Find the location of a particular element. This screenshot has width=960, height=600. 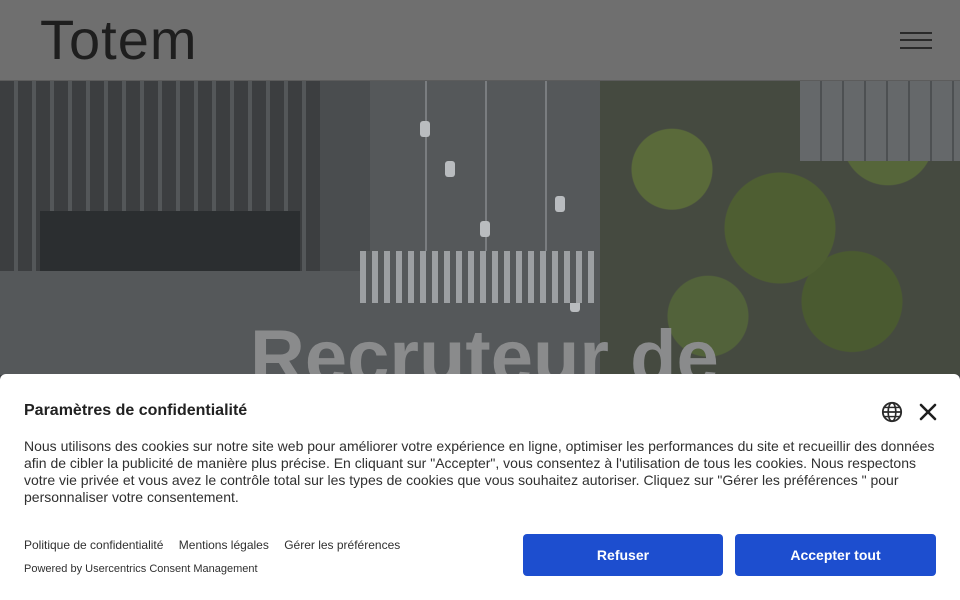

globe-icon is located at coordinates (892, 412).